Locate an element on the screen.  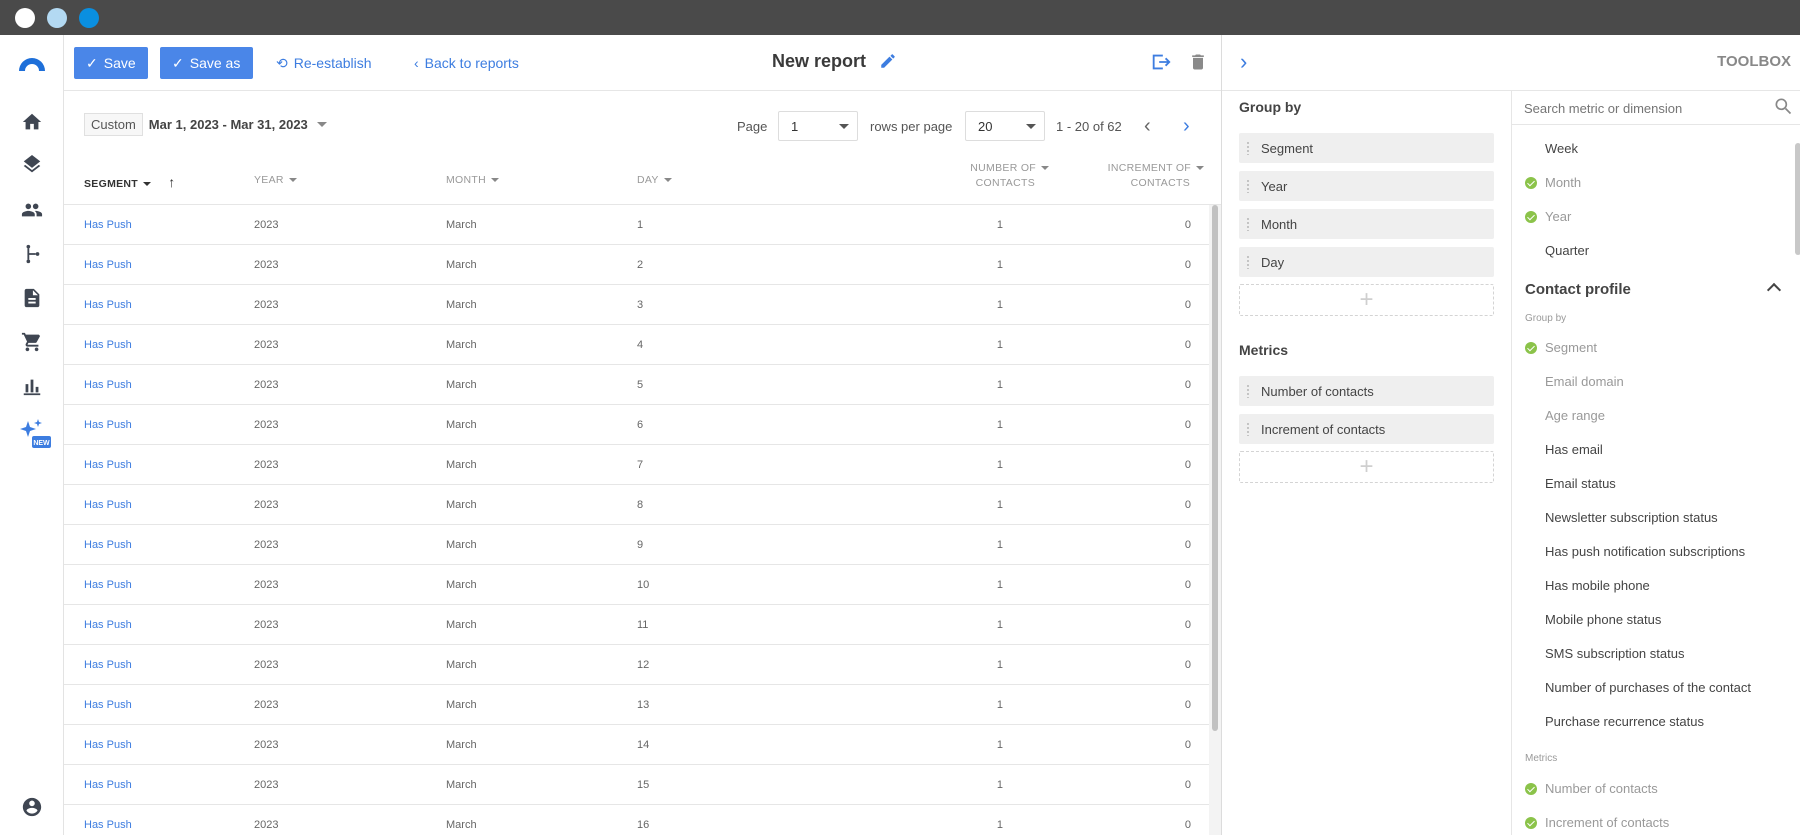
next-page-button: › is located at coordinates (1186, 126).